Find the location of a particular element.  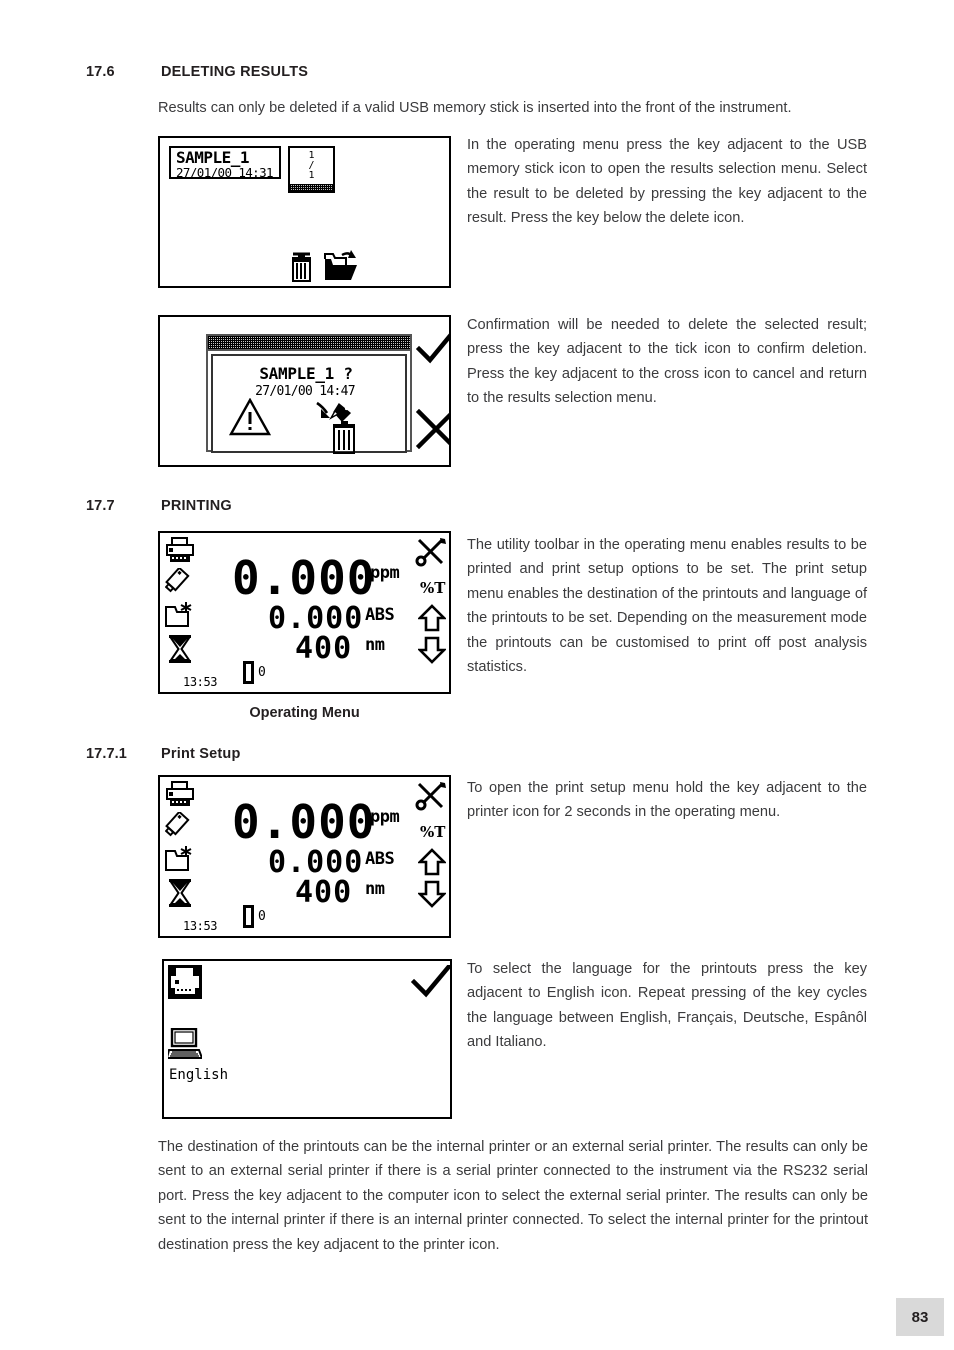

lcd-operating-menu-screen: 0.000 ppm 0.000 ABS 400 nm 0 13:53 %T is located at coordinates (304, 612).